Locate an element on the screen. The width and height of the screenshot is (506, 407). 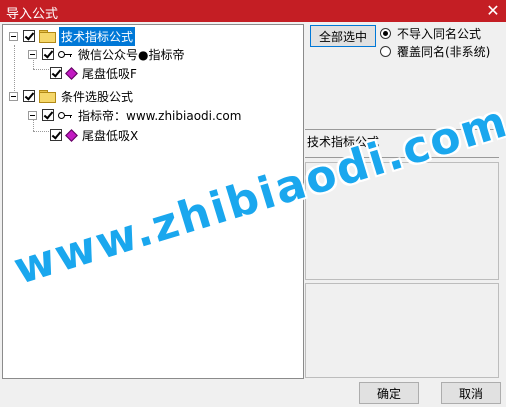
formula-description-panel is located at coordinates (402, 330).